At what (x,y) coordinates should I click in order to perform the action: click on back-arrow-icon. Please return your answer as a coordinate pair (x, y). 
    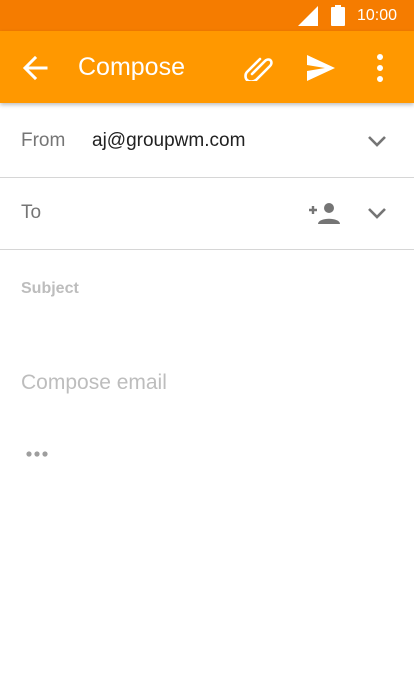
    Looking at the image, I should click on (35, 68).